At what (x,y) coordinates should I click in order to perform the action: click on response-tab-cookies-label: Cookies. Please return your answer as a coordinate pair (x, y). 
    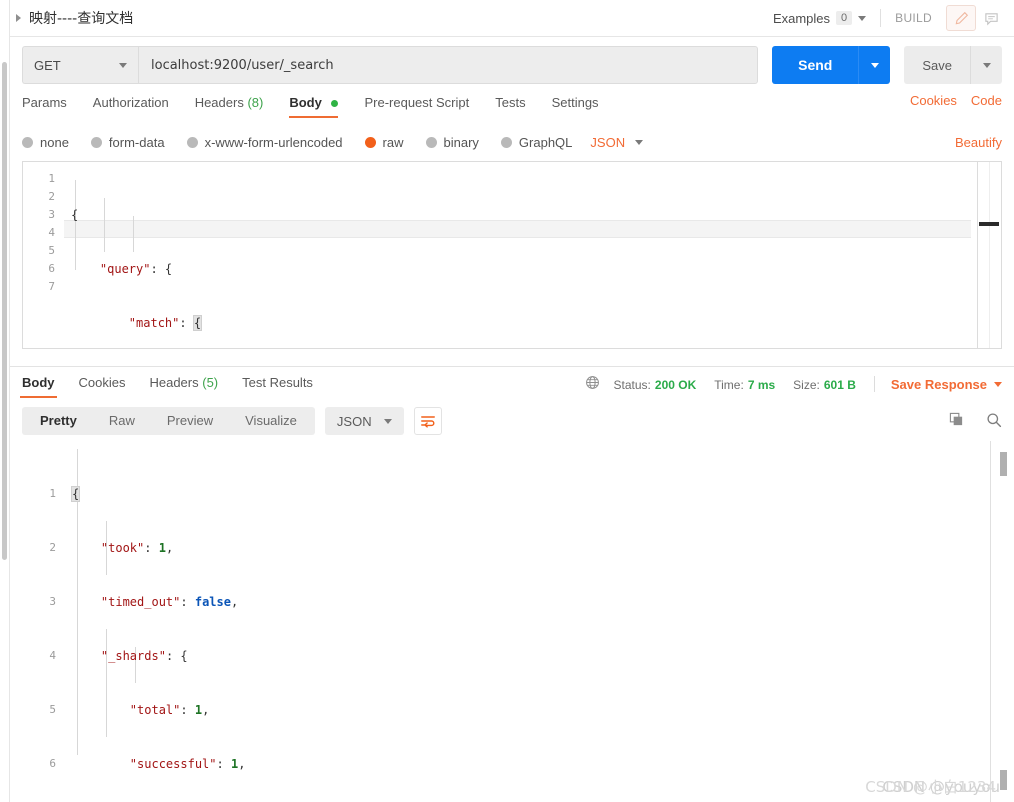
    Looking at the image, I should click on (102, 382).